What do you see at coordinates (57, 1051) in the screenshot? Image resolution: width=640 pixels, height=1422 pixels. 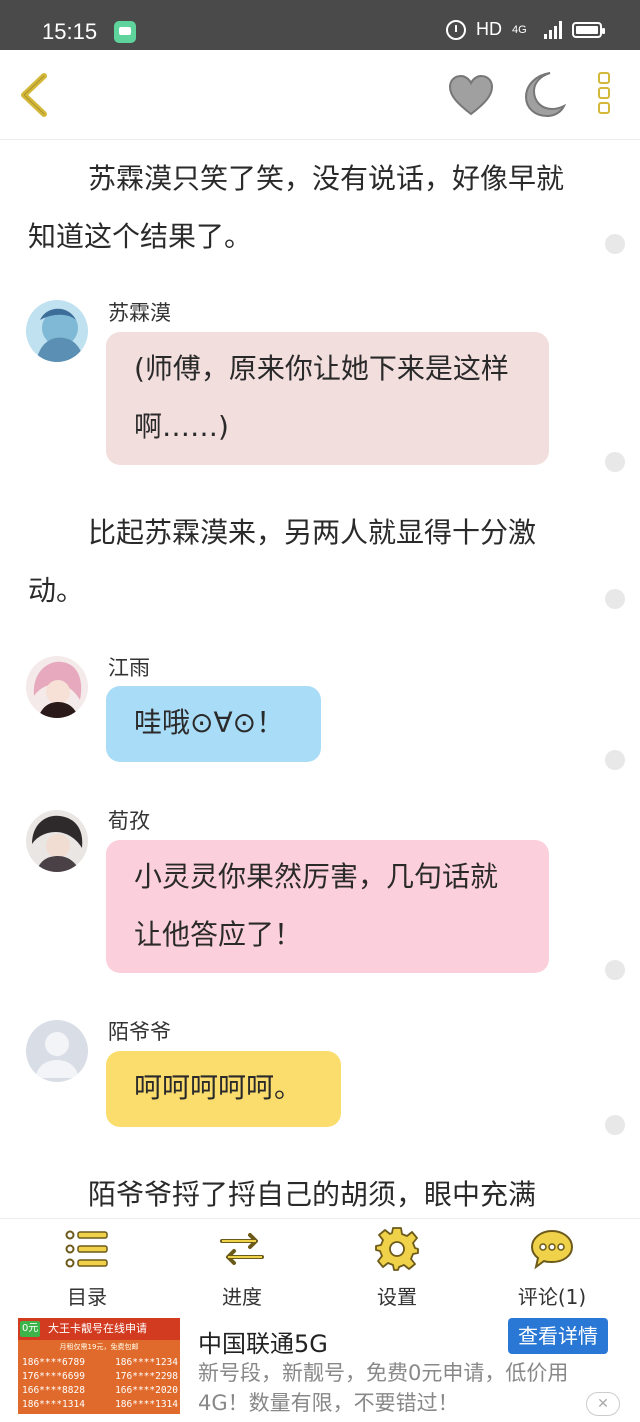 I see `avatar-mo-yeye` at bounding box center [57, 1051].